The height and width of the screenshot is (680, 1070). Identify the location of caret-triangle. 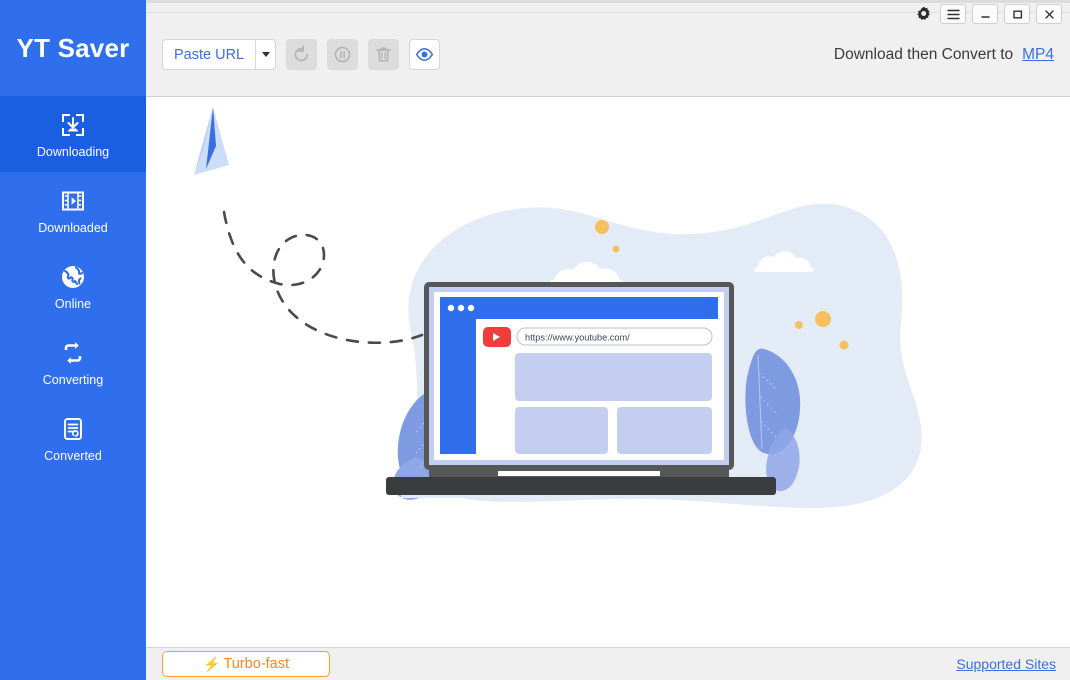
(265, 54).